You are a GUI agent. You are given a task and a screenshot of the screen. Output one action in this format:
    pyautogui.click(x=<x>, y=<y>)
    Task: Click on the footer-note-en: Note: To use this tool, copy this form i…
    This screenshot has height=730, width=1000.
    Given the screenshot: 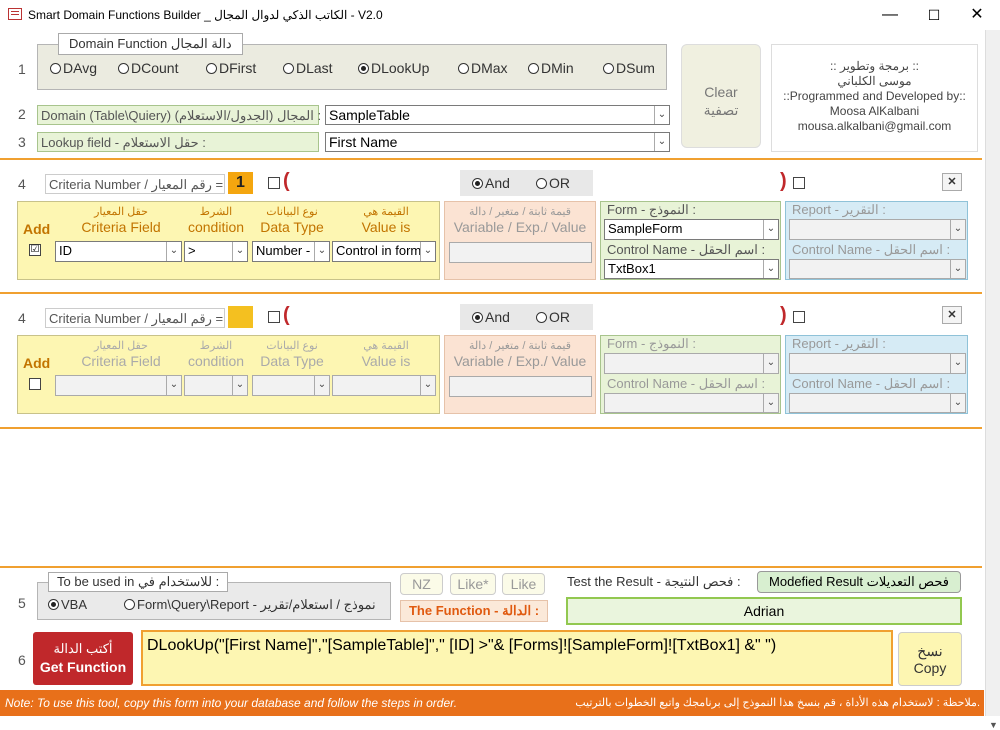 What is the action you would take?
    pyautogui.click(x=231, y=703)
    